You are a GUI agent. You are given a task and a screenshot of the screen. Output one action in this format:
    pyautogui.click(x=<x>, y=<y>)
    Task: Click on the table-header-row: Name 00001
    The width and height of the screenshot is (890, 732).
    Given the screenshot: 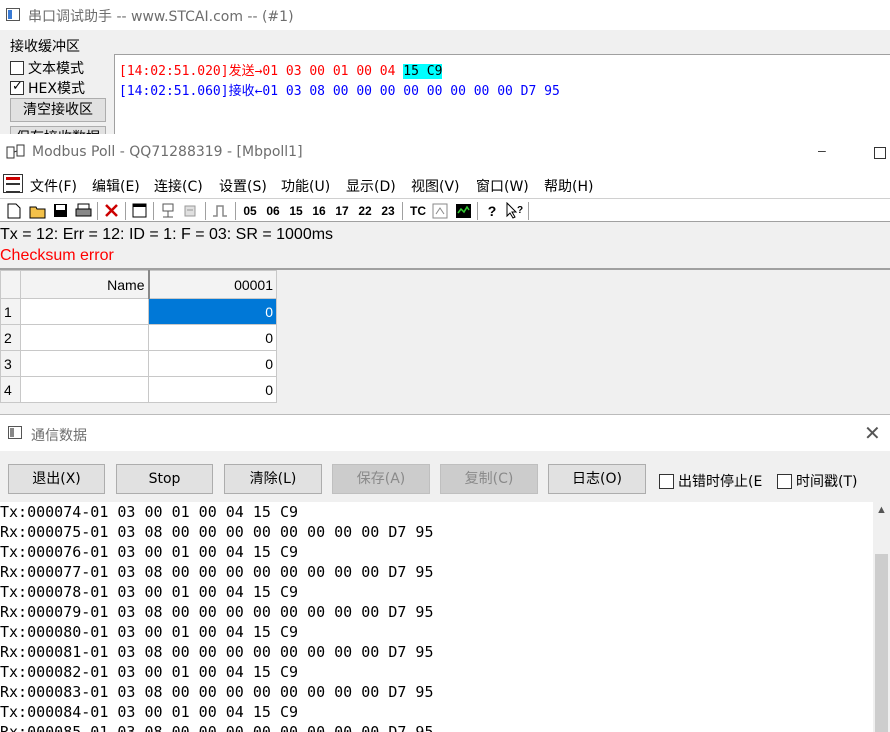 What is the action you would take?
    pyautogui.click(x=138, y=284)
    